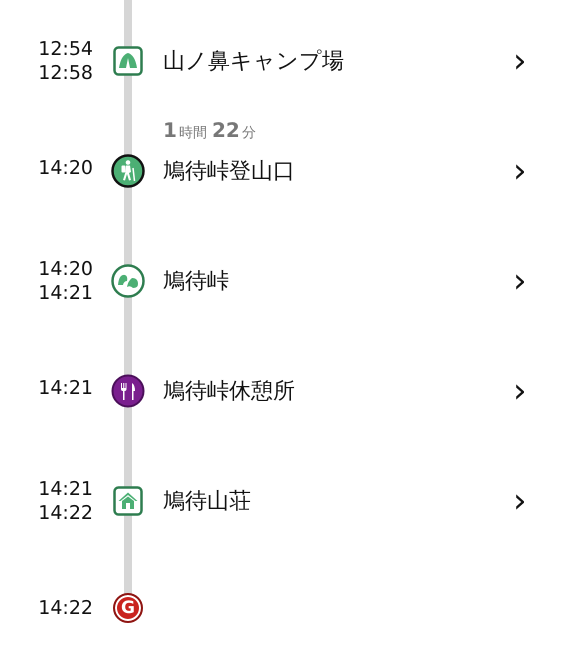 This screenshot has height=660, width=585. I want to click on fork-knife-icon, so click(128, 391).